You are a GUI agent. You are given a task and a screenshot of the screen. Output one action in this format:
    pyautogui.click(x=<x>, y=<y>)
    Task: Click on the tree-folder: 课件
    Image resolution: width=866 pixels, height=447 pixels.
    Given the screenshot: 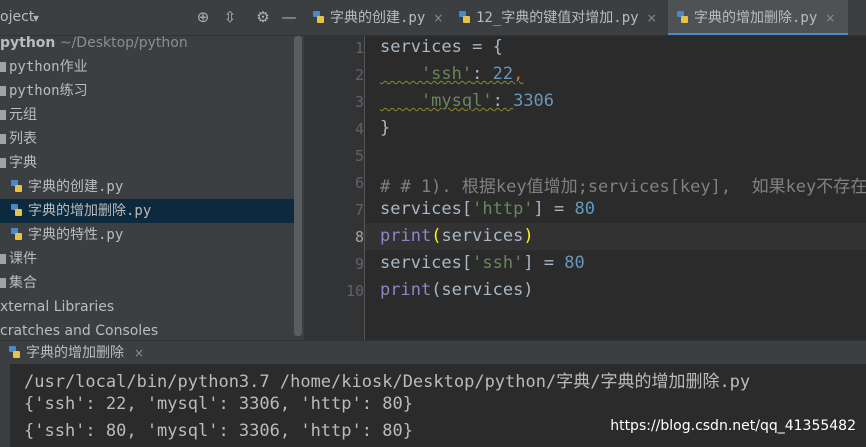 What is the action you would take?
    pyautogui.click(x=147, y=259)
    